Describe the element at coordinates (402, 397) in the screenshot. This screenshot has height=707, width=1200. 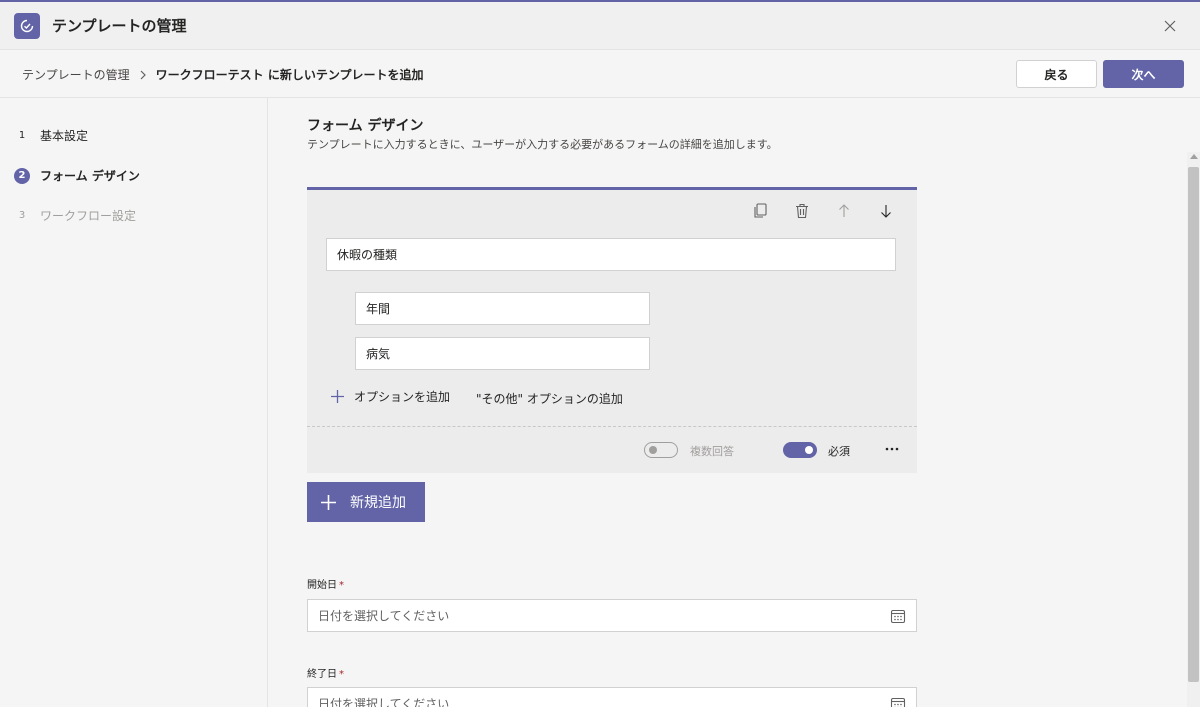
I see `add-option-label: オプションを追加` at that location.